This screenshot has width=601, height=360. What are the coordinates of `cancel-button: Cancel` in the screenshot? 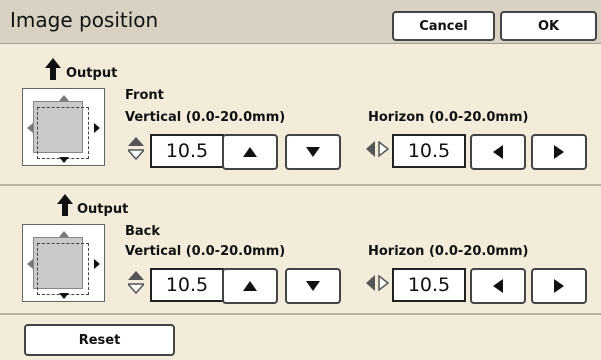 It's located at (443, 26).